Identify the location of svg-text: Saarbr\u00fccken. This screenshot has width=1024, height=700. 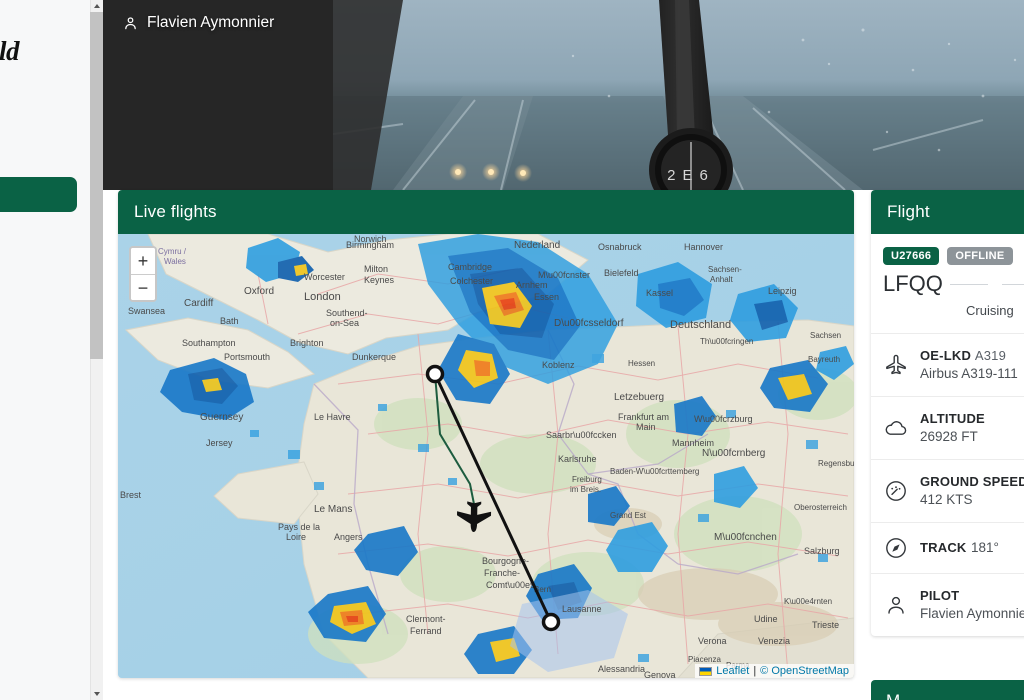
(581, 435).